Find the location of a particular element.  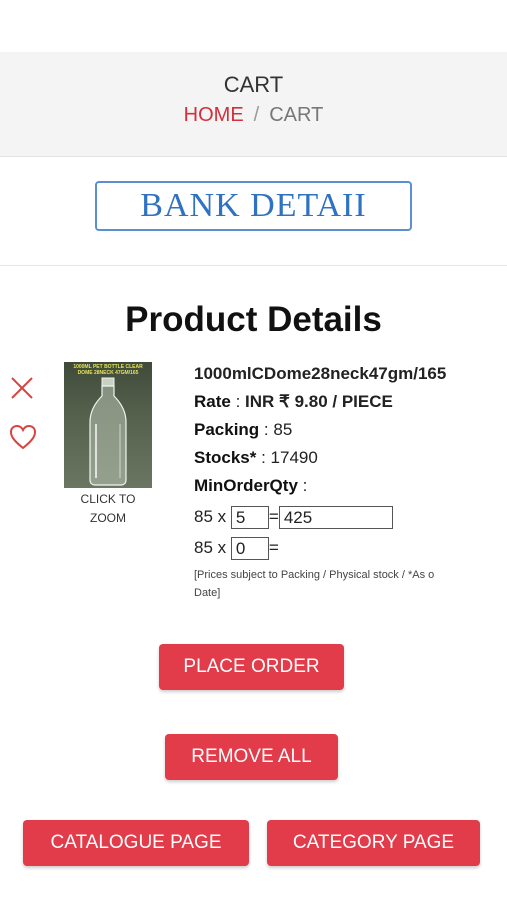

quantity-total-field: 425 is located at coordinates (335, 517).